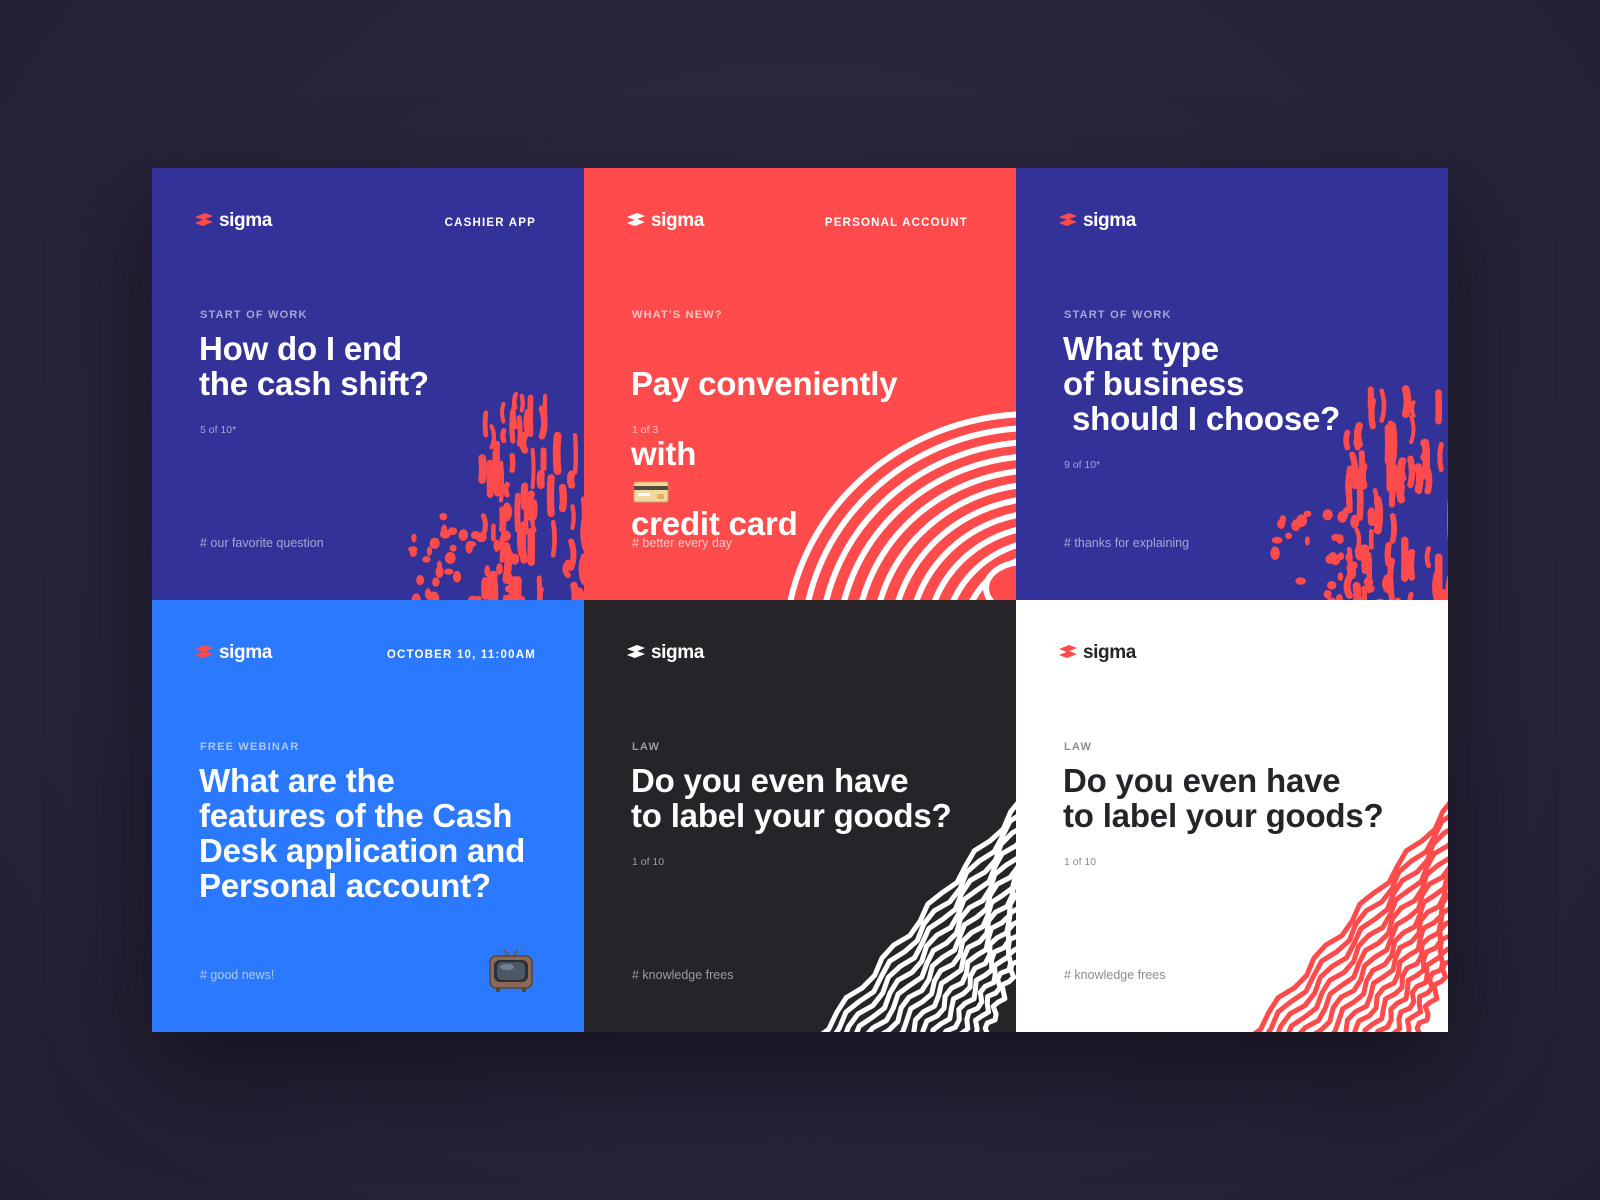  What do you see at coordinates (237, 975) in the screenshot?
I see `hashtag: # good news!` at bounding box center [237, 975].